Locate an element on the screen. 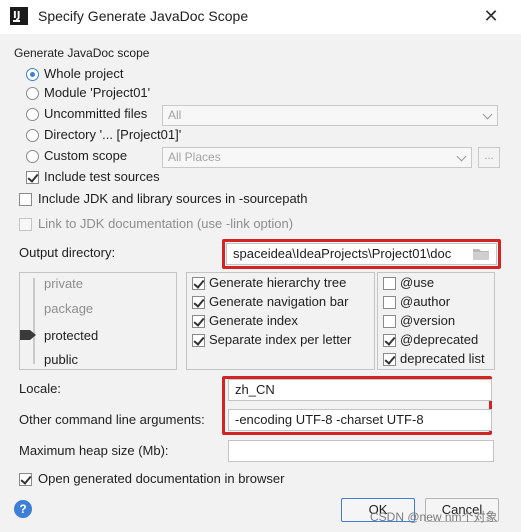 The image size is (521, 532). tag-author-label: @author is located at coordinates (425, 301).